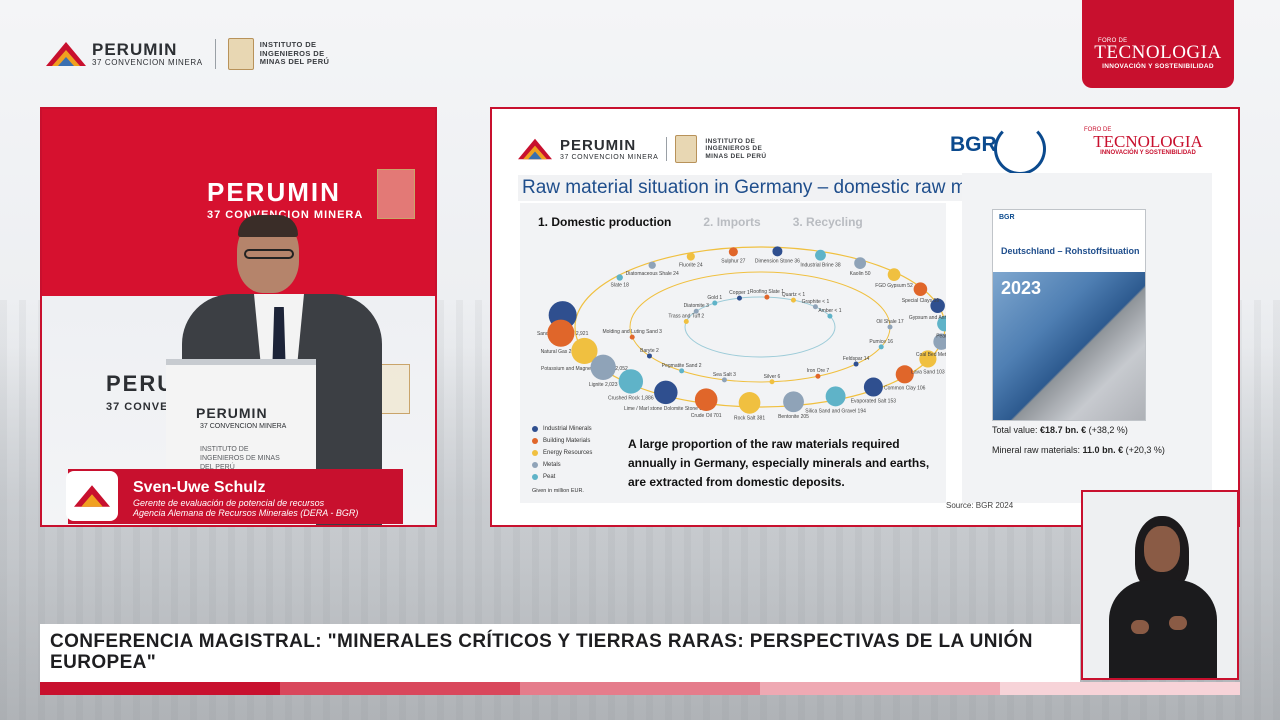 This screenshot has width=1280, height=720. What do you see at coordinates (598, 145) in the screenshot?
I see `slide-perumin-name: PERUMIN` at bounding box center [598, 145].